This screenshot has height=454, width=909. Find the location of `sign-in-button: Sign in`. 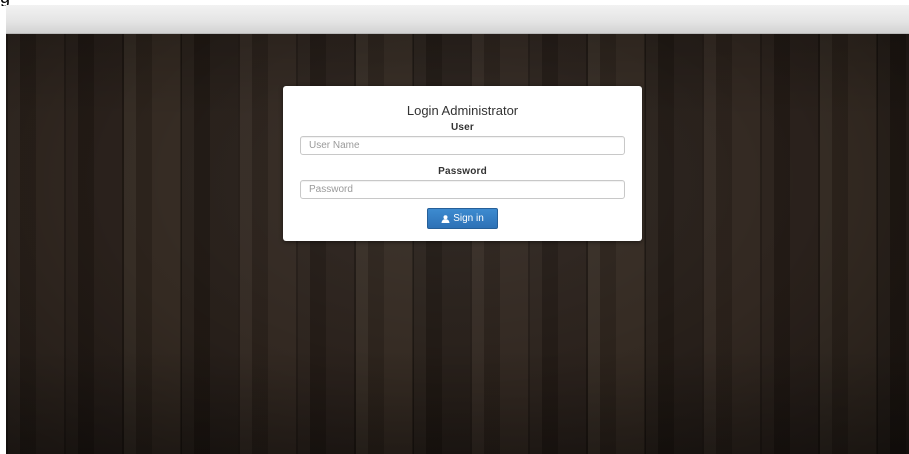

sign-in-button: Sign in is located at coordinates (462, 218).